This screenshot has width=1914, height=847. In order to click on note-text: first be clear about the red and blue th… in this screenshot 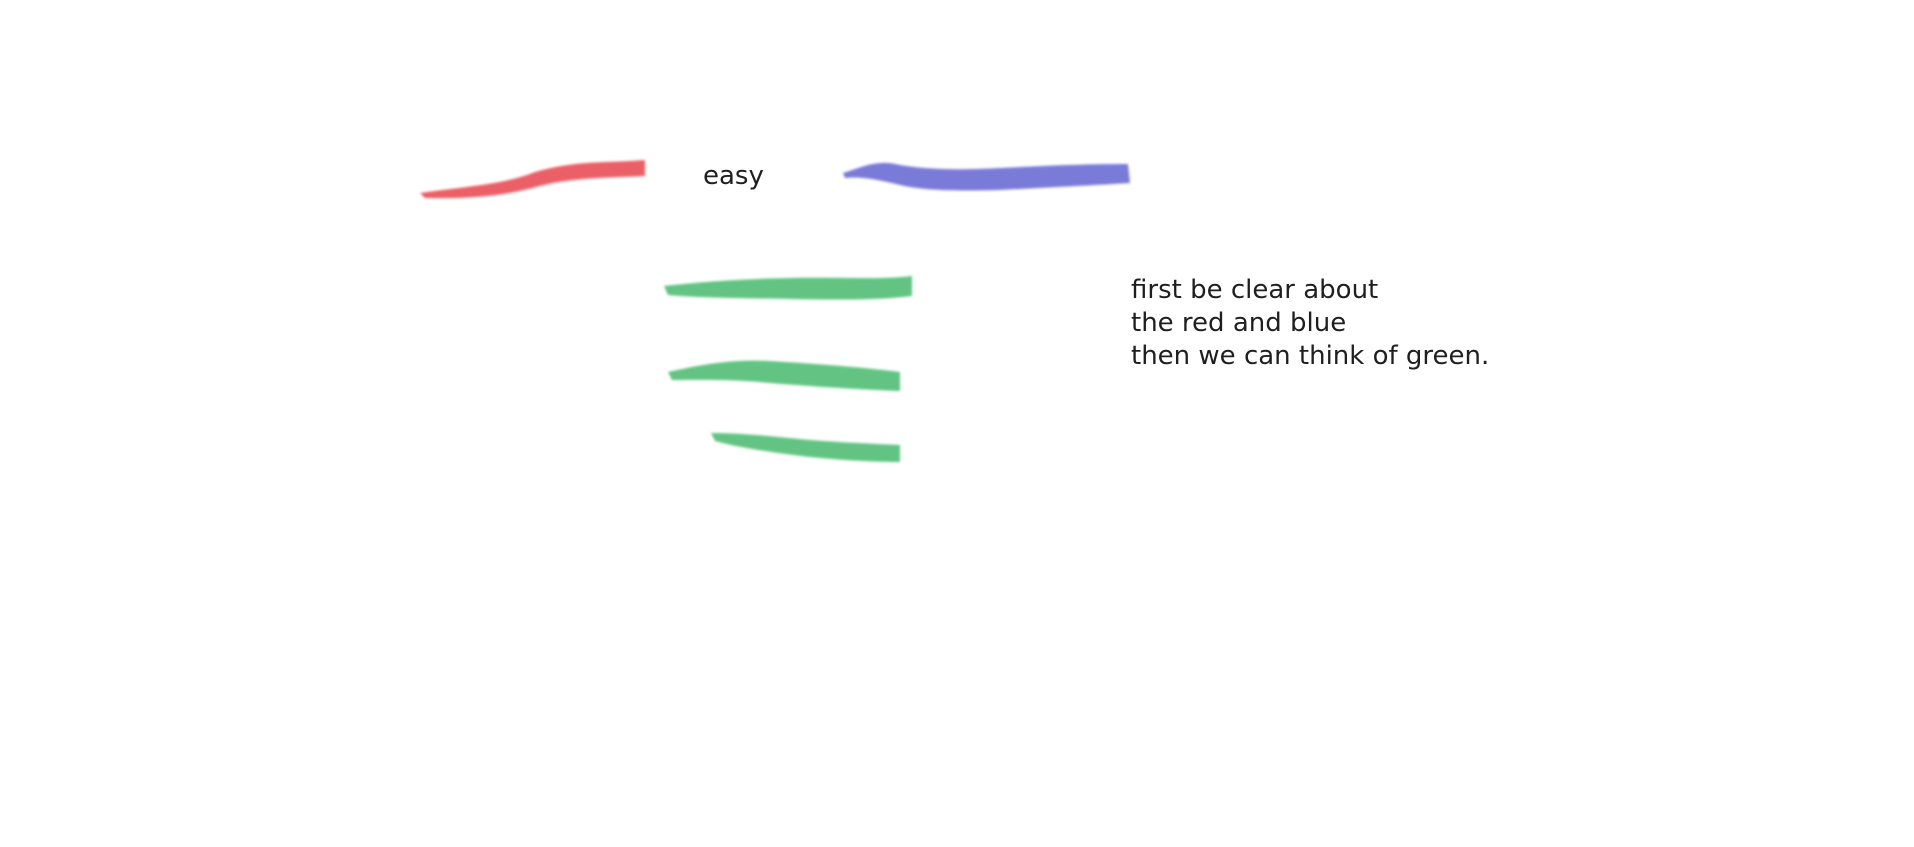, I will do `click(1310, 323)`.